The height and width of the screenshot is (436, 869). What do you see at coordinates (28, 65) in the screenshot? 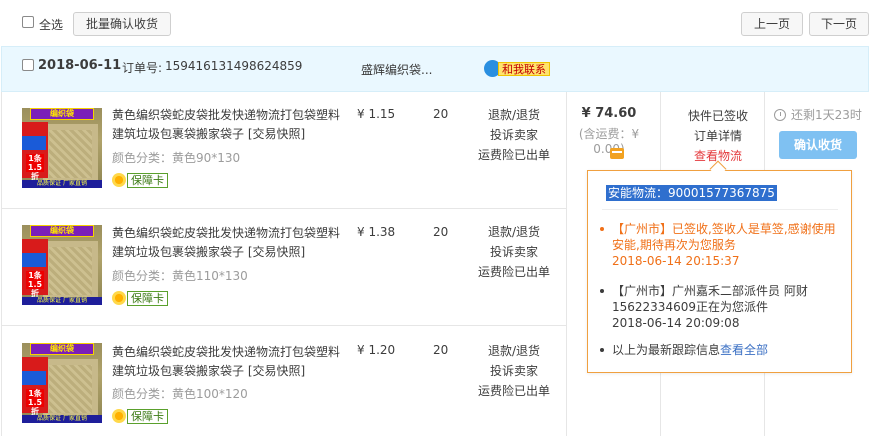
I see `order-checkbox` at bounding box center [28, 65].